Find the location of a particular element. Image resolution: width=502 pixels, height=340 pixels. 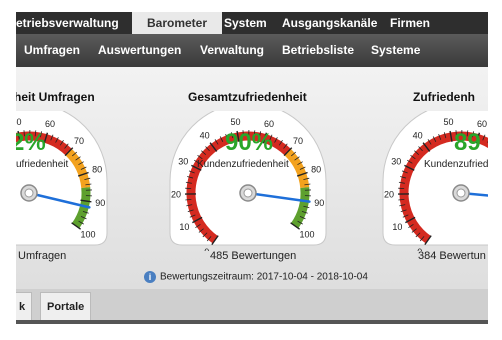

topnav-item-system: System is located at coordinates (245, 23).